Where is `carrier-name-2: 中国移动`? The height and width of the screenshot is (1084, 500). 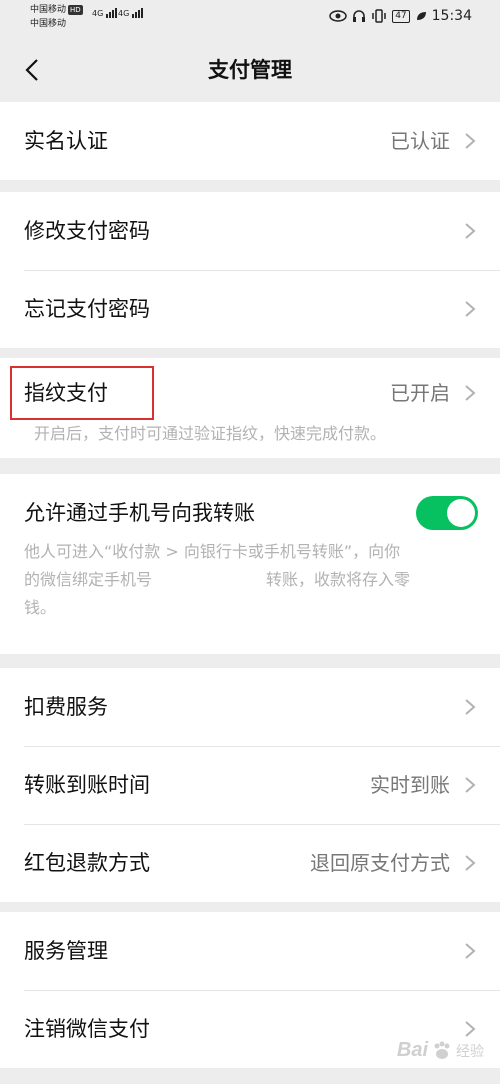 carrier-name-2: 中国移动 is located at coordinates (48, 24).